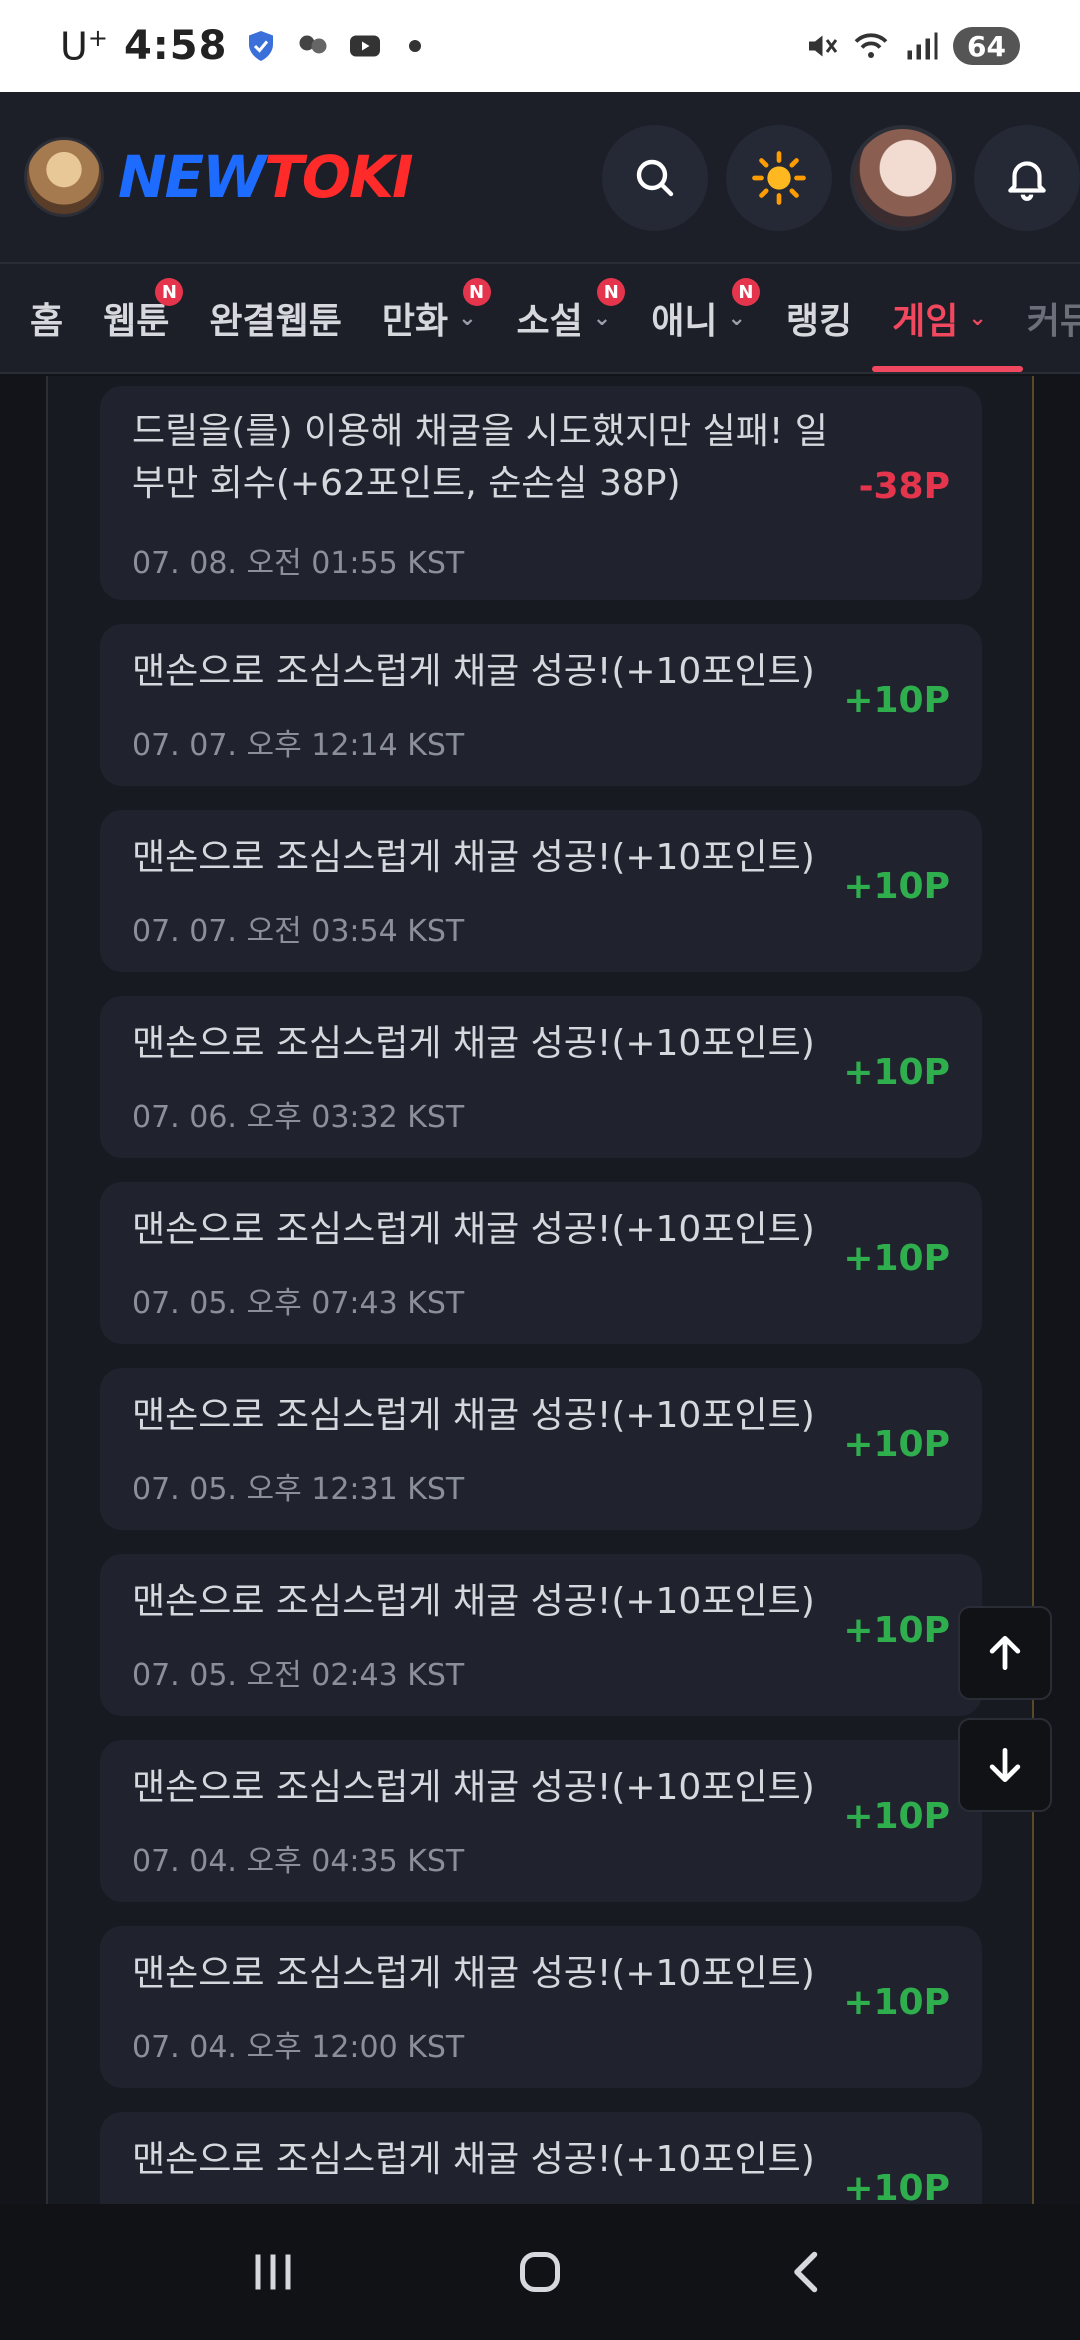  Describe the element at coordinates (298, 1303) in the screenshot. I see `history-date: 07. 05. 오후 07:43 KST` at that location.